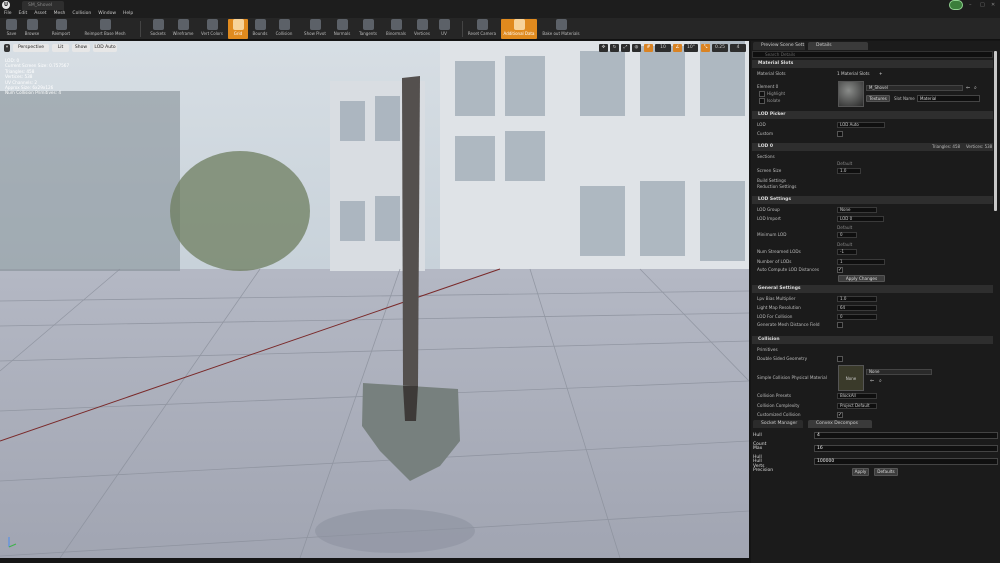  I want to click on sockets-button: Sockets, so click(158, 29).